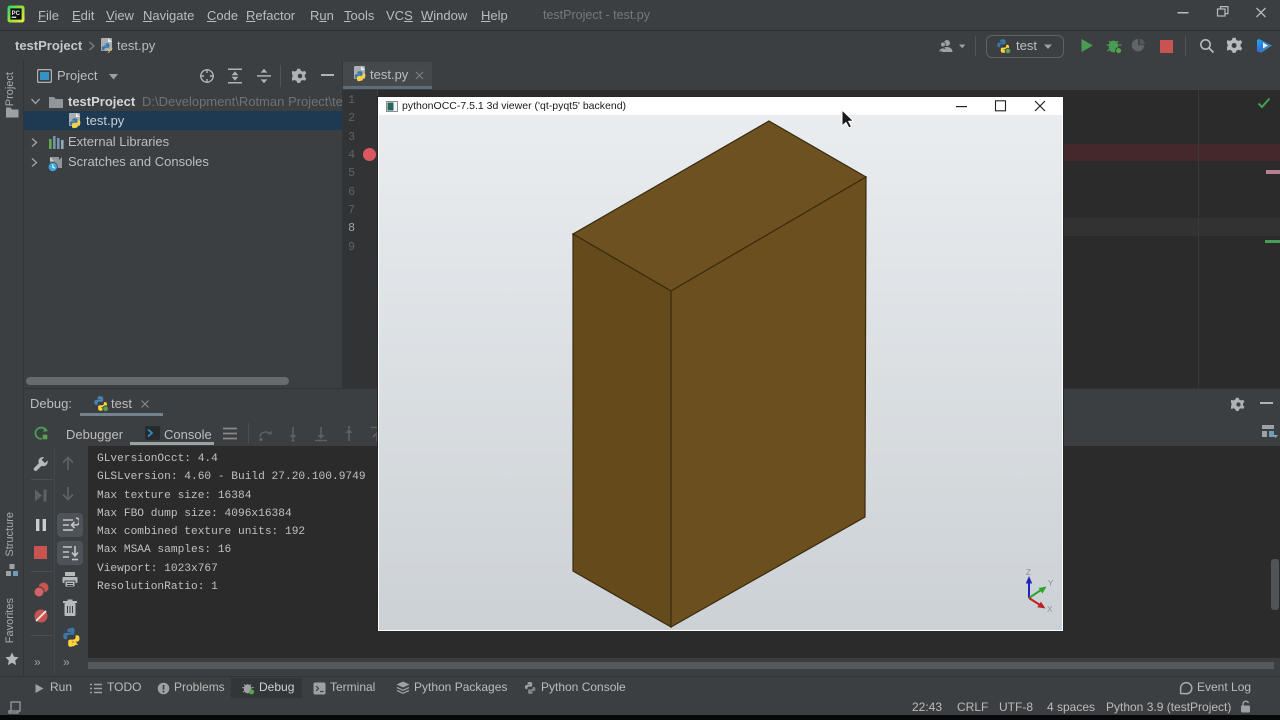 The height and width of the screenshot is (720, 1280). I want to click on svg-text: PC, so click(16, 14).